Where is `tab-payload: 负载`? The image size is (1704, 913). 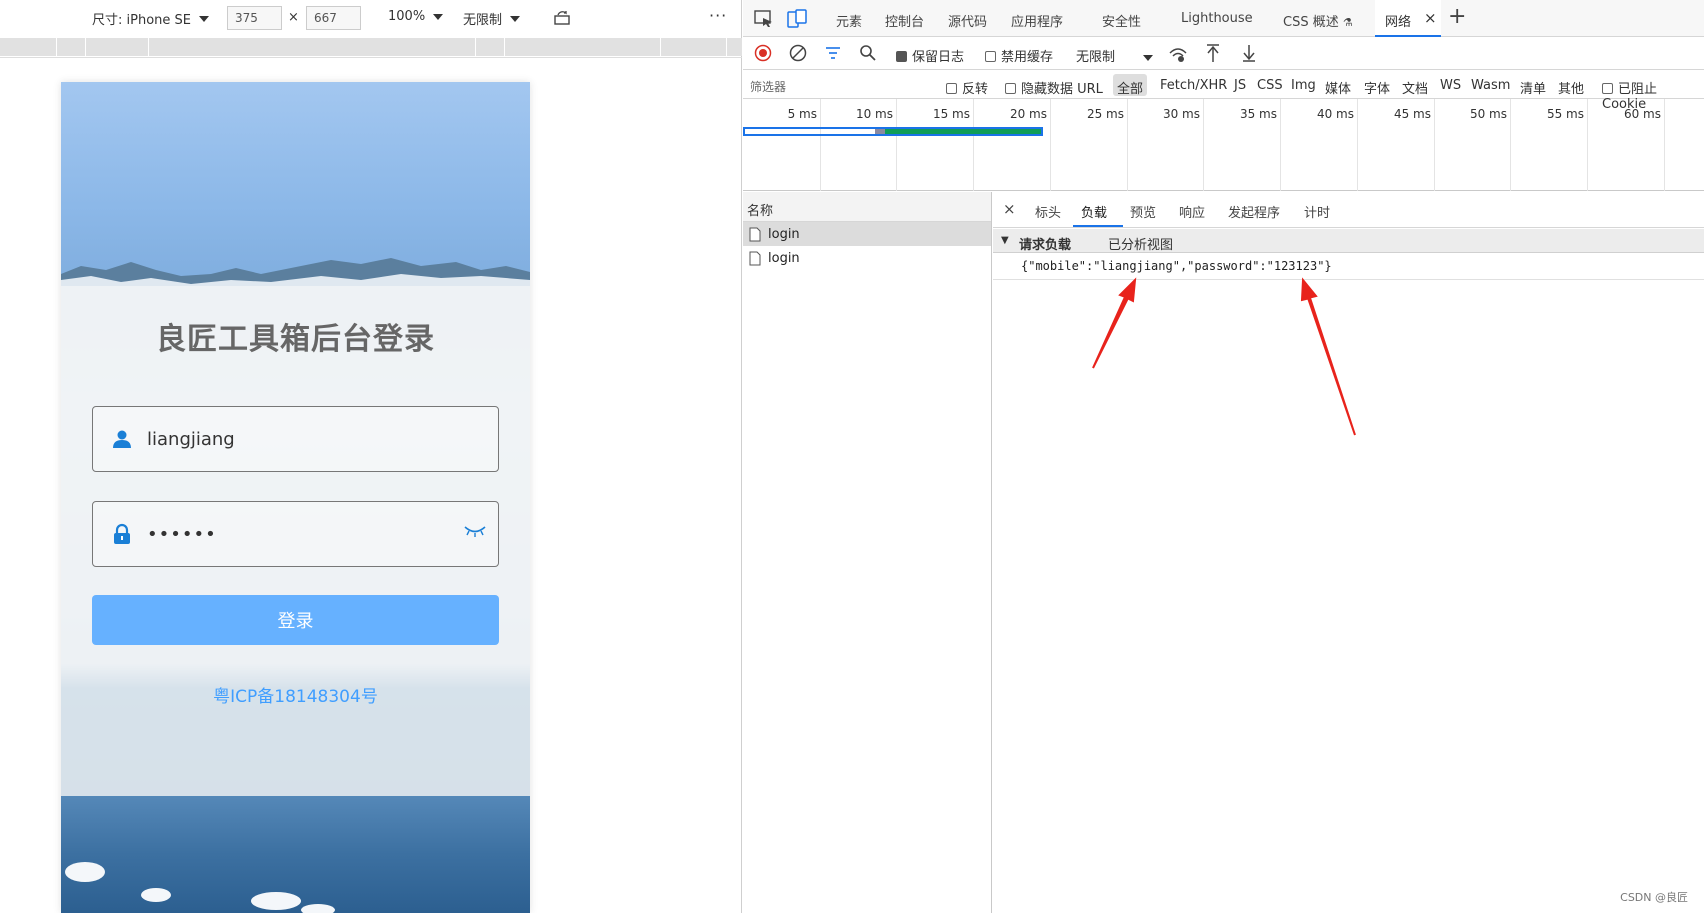 tab-payload: 负载 is located at coordinates (1094, 211).